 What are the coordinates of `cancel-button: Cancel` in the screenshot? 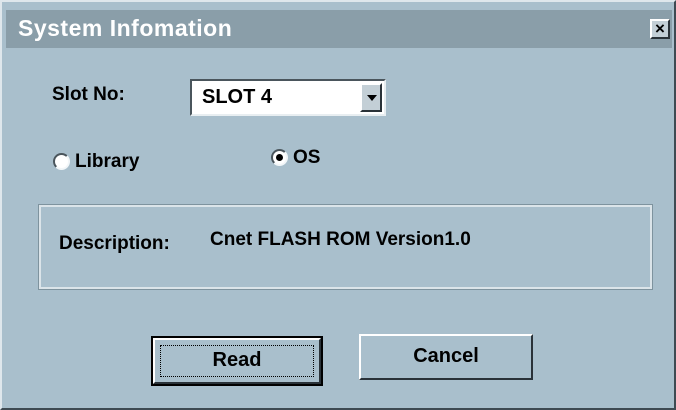 It's located at (446, 357).